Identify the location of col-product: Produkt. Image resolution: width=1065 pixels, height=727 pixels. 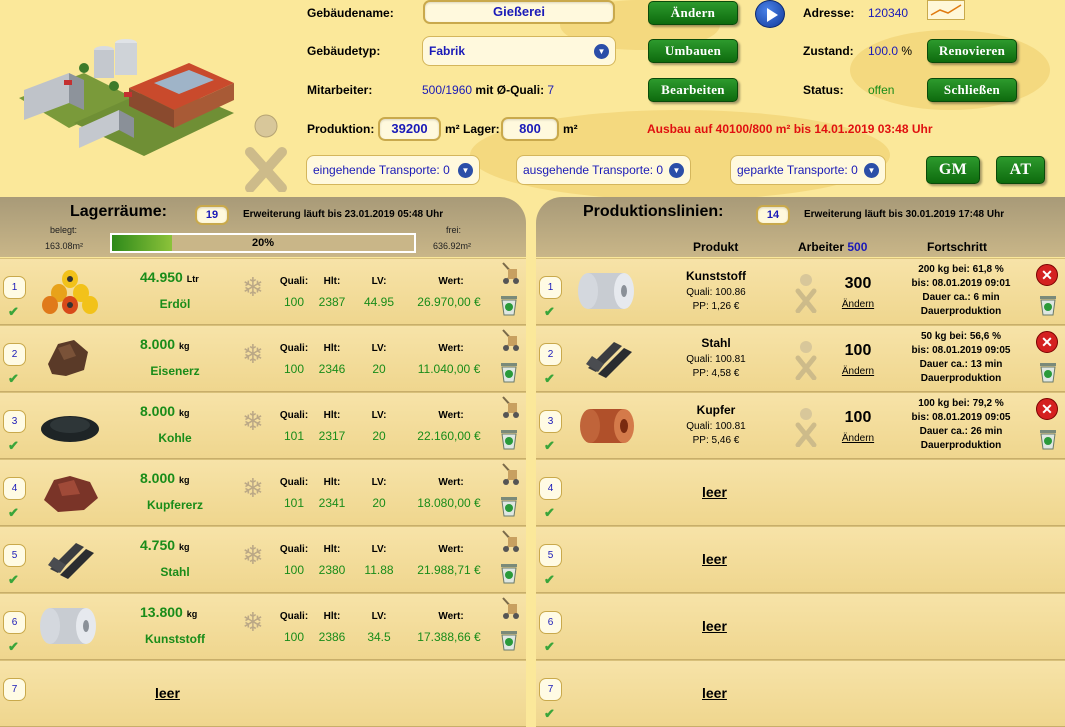
(716, 247).